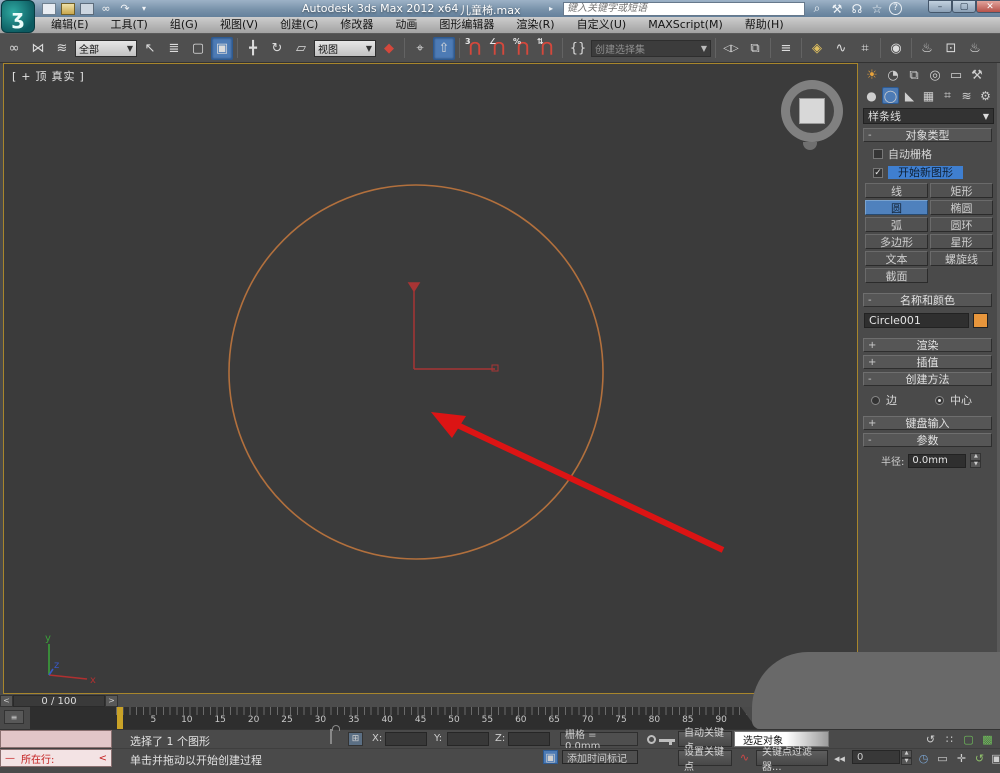  I want to click on selection-lock-icon, so click(331, 736).